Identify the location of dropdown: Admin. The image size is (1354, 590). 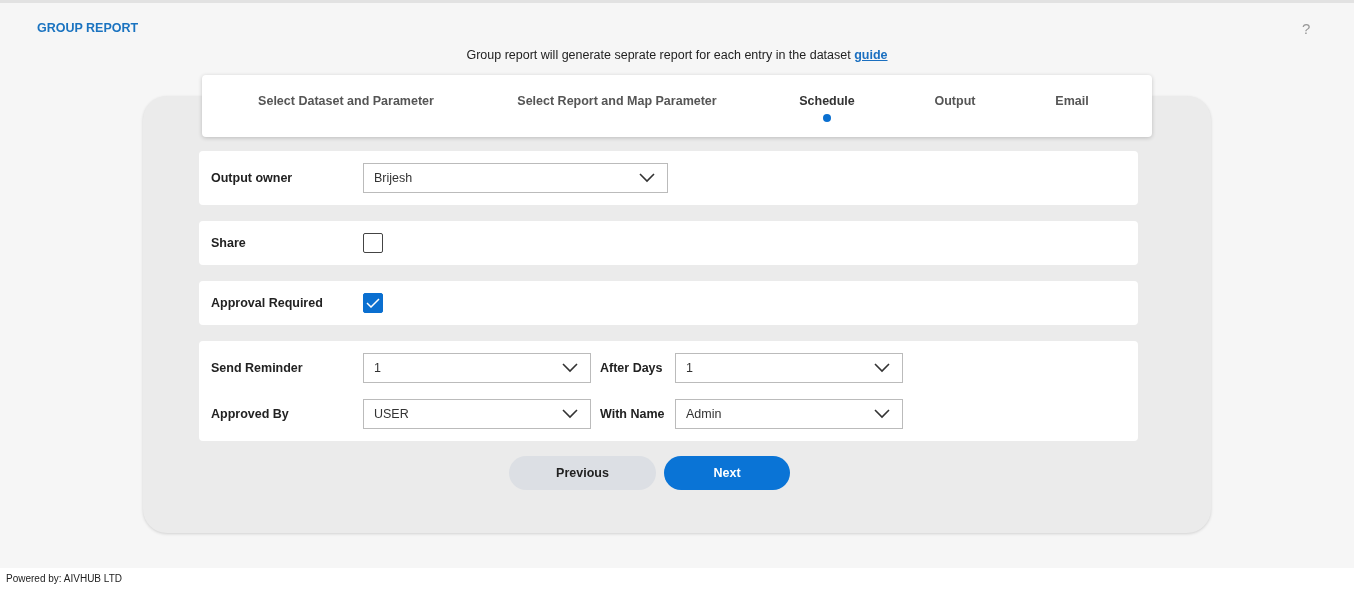
(789, 414).